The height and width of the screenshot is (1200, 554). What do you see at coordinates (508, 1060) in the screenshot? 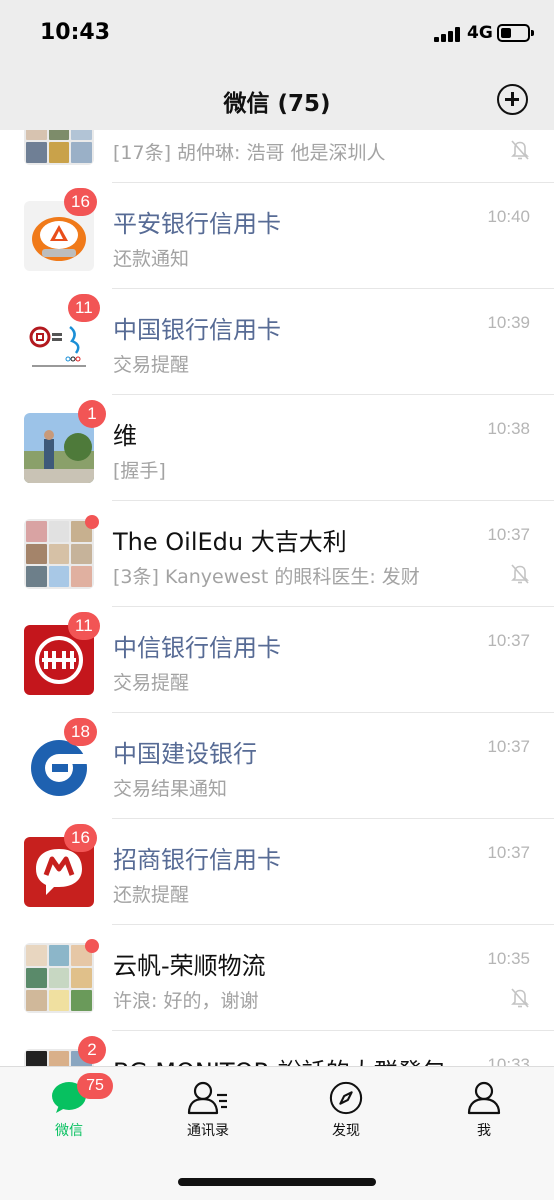
I see `chat-time: 10:33` at bounding box center [508, 1060].